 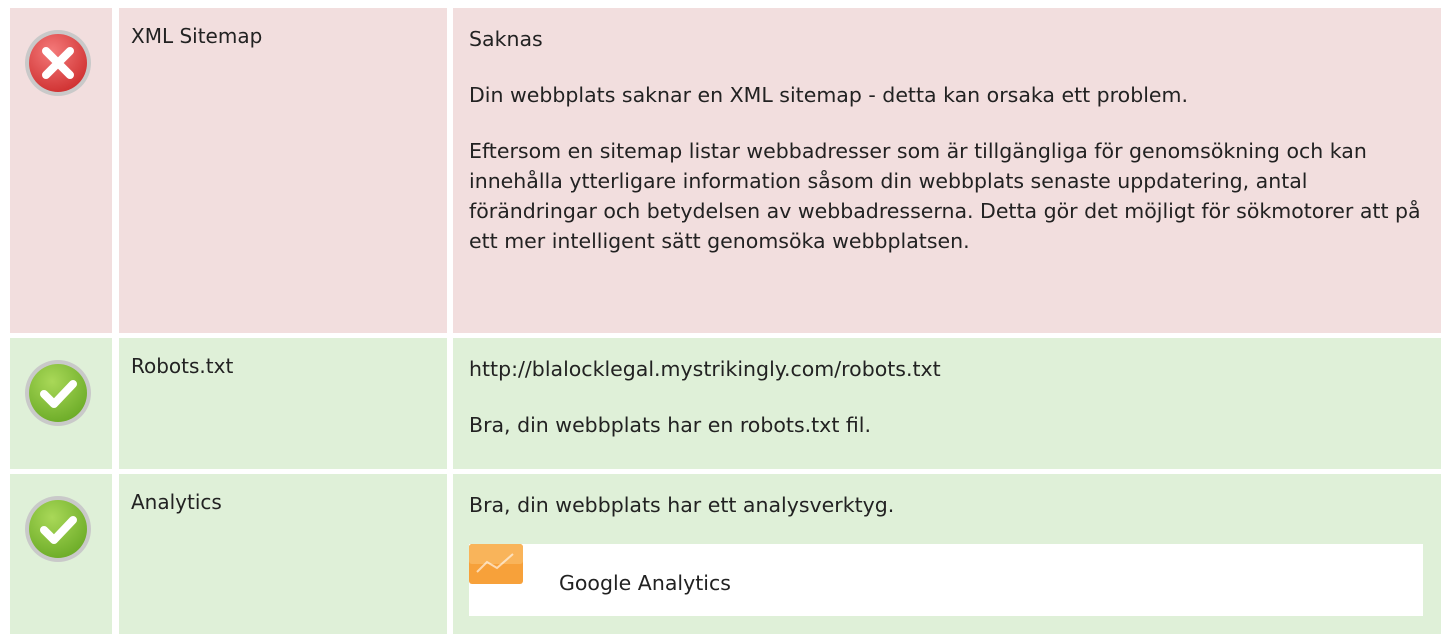 What do you see at coordinates (58, 63) in the screenshot?
I see `error-x-icon` at bounding box center [58, 63].